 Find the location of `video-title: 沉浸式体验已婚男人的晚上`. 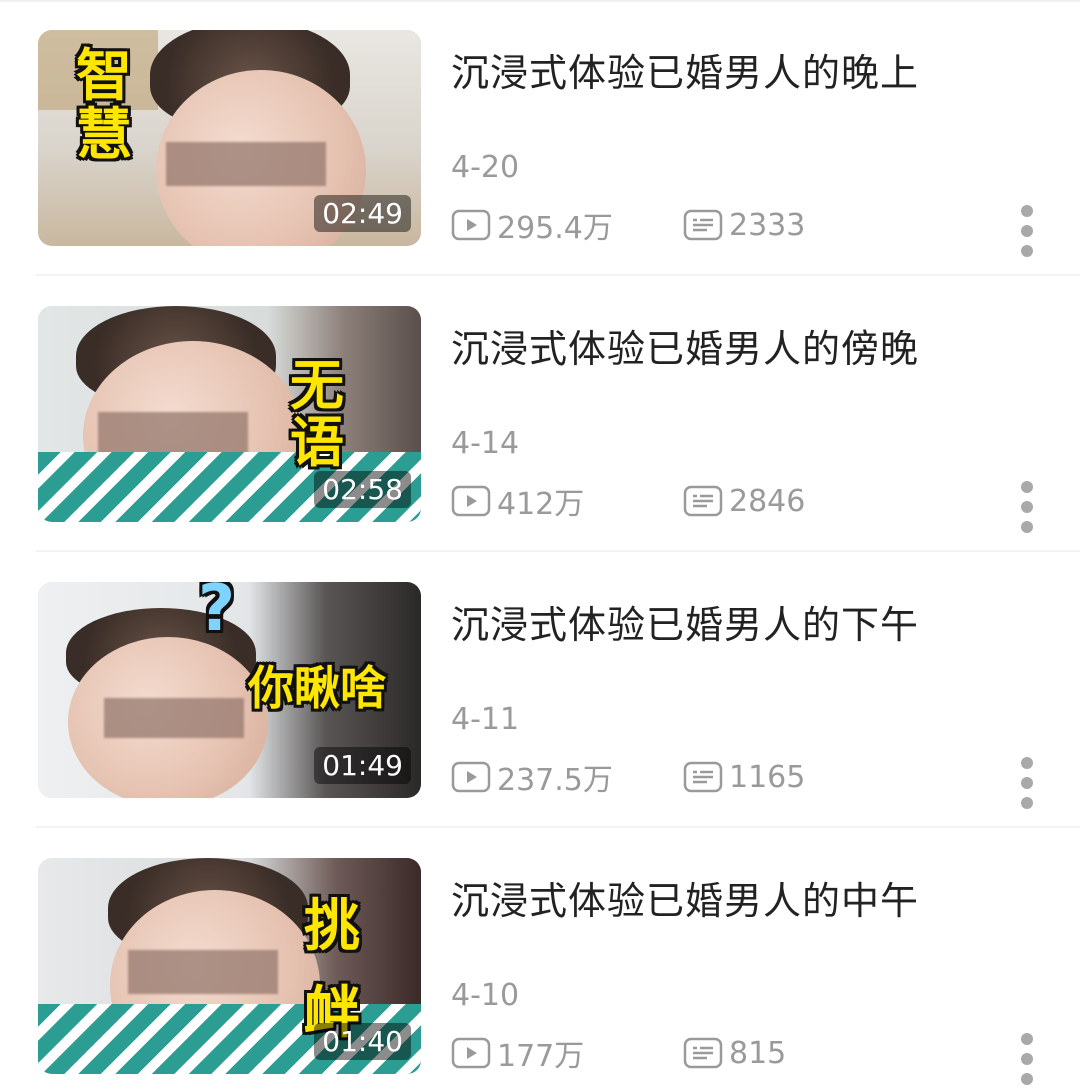

video-title: 沉浸式体验已婚男人的晚上 is located at coordinates (685, 69).